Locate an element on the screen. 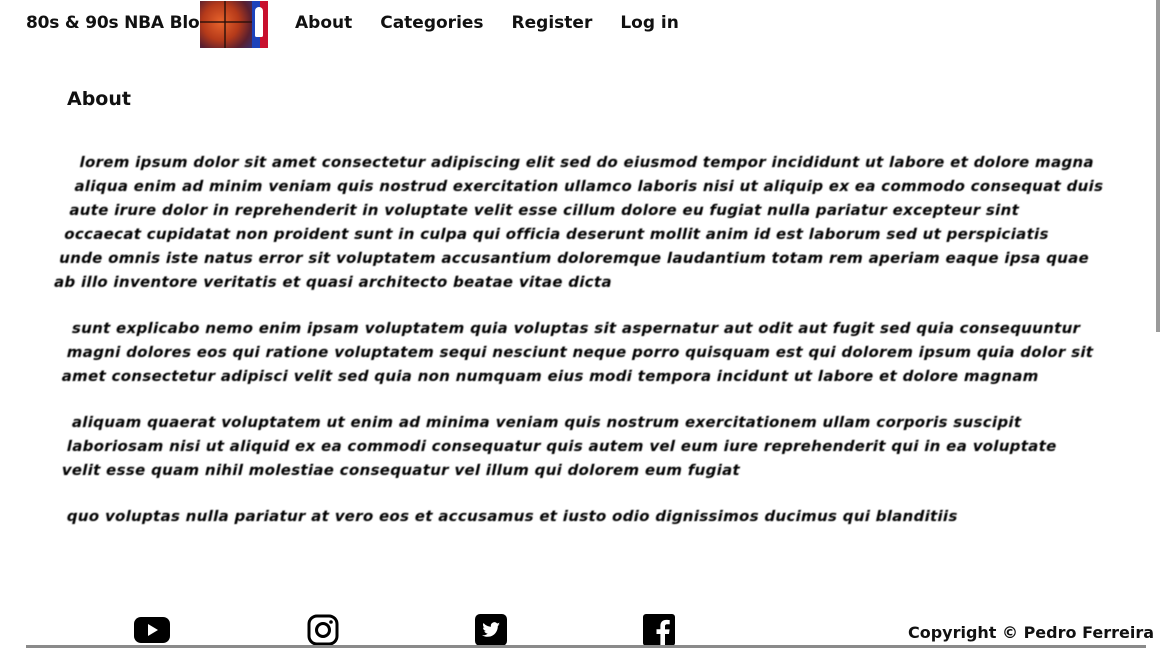  nav-link-categories: Categories is located at coordinates (431, 23).